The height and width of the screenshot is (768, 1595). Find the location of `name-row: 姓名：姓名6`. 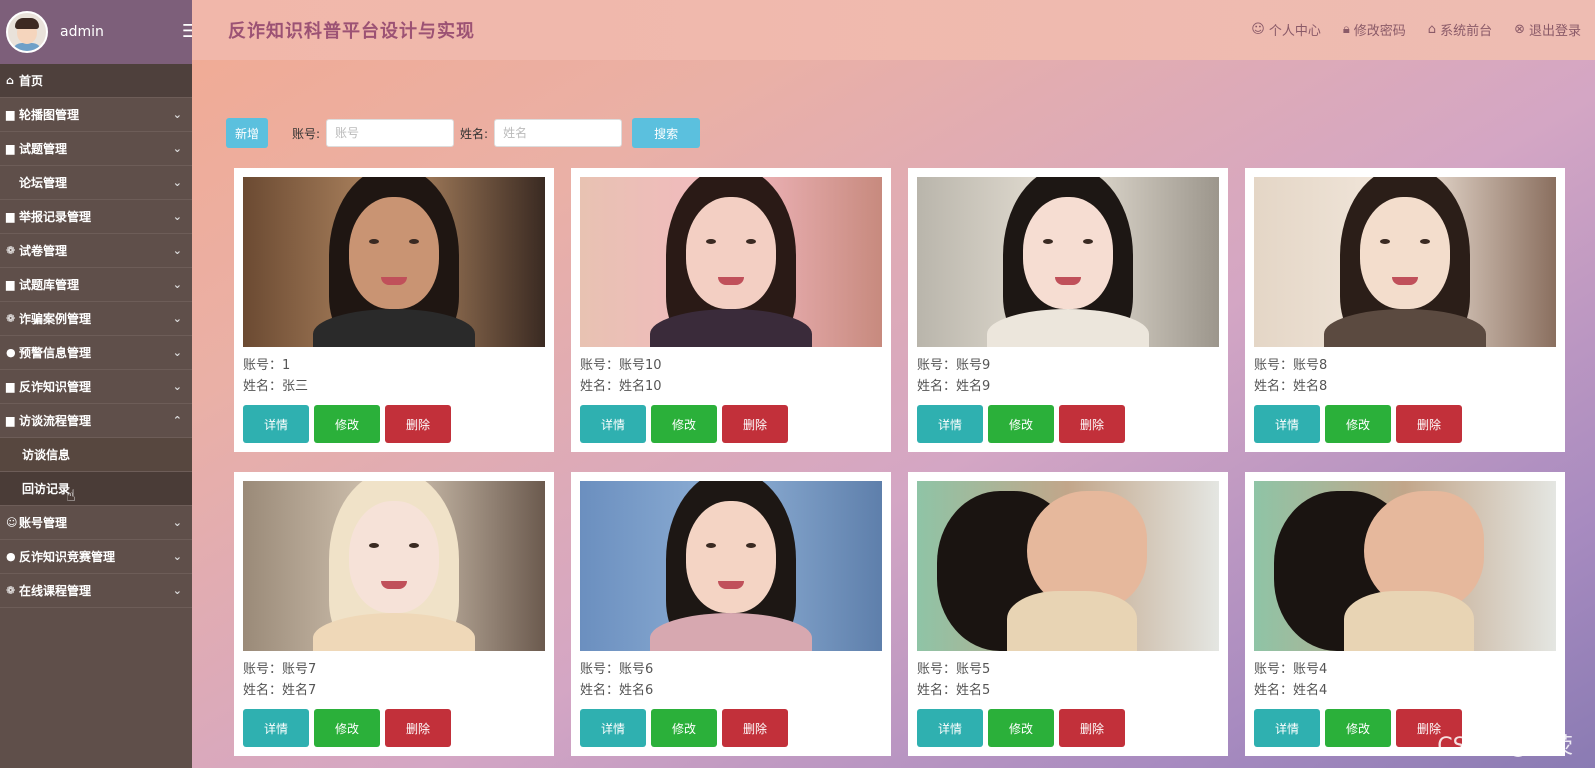

name-row: 姓名：姓名6 is located at coordinates (731, 690).